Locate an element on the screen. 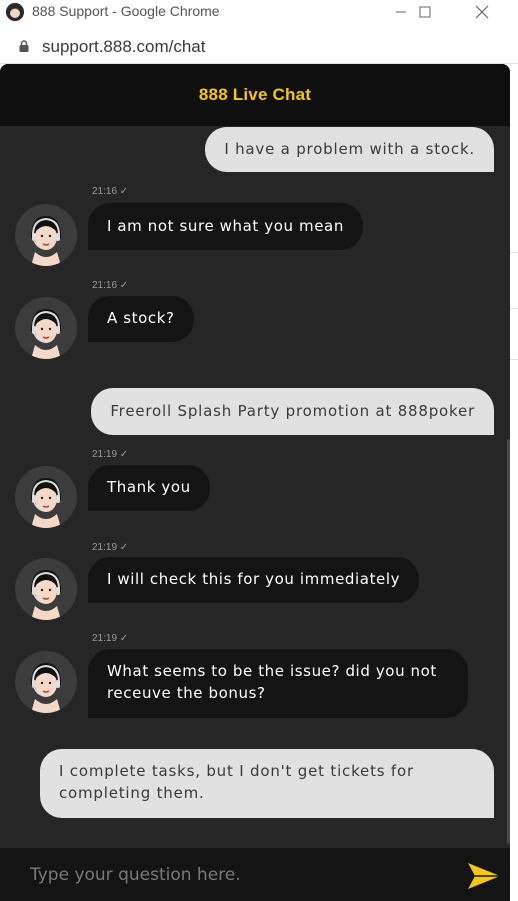 The width and height of the screenshot is (518, 901). maximize-button is located at coordinates (425, 12).